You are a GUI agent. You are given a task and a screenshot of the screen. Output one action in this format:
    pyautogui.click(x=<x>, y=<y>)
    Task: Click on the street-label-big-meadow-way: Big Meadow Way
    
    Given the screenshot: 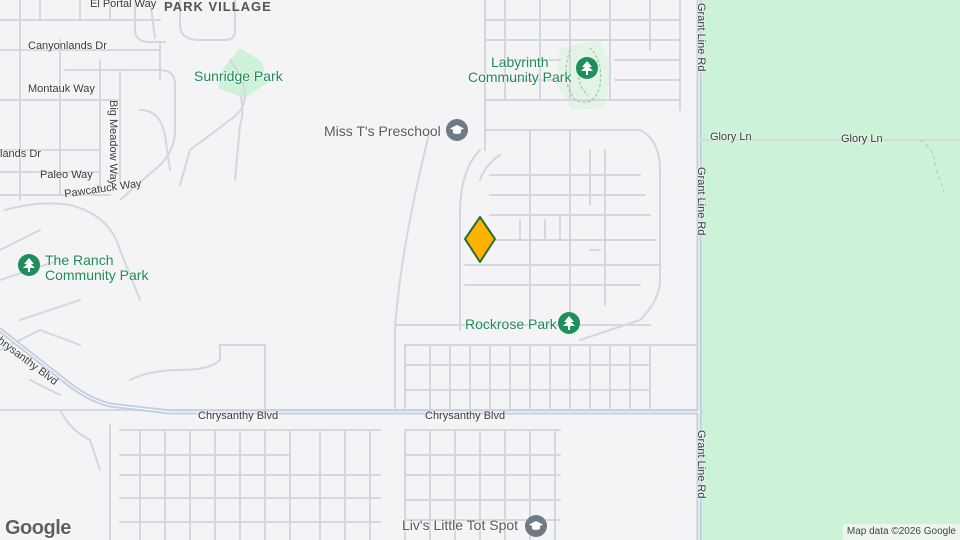 What is the action you would take?
    pyautogui.click(x=113, y=143)
    